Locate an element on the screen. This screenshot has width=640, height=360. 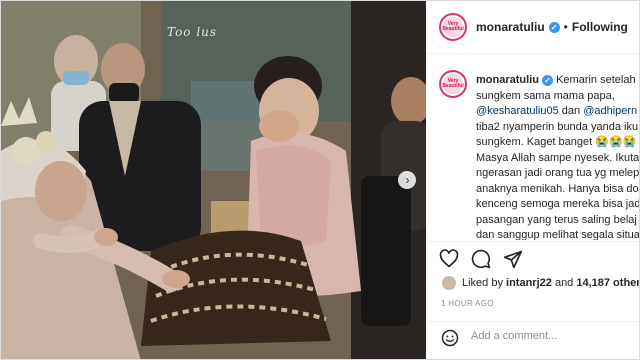
header-username: monaratuliu is located at coordinates (510, 27).